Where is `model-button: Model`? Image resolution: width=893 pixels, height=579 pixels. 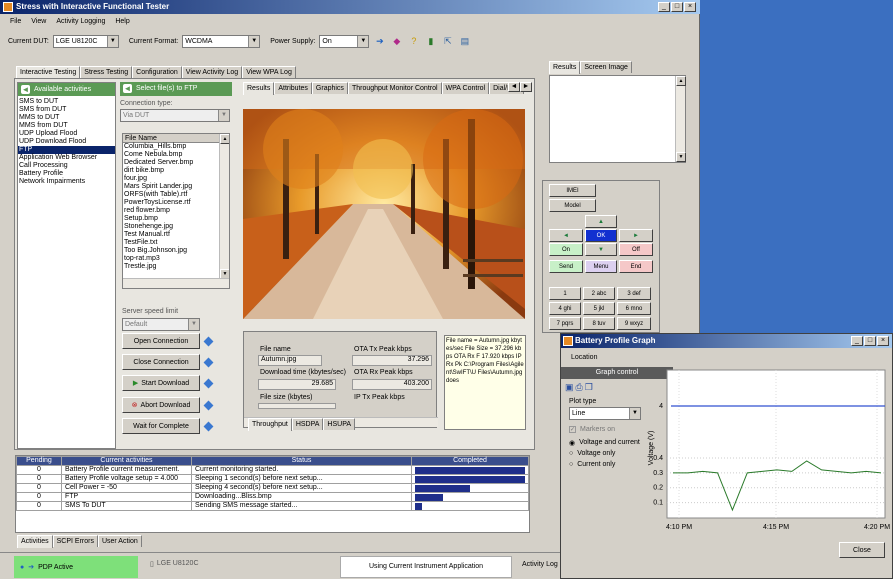 model-button: Model is located at coordinates (572, 205).